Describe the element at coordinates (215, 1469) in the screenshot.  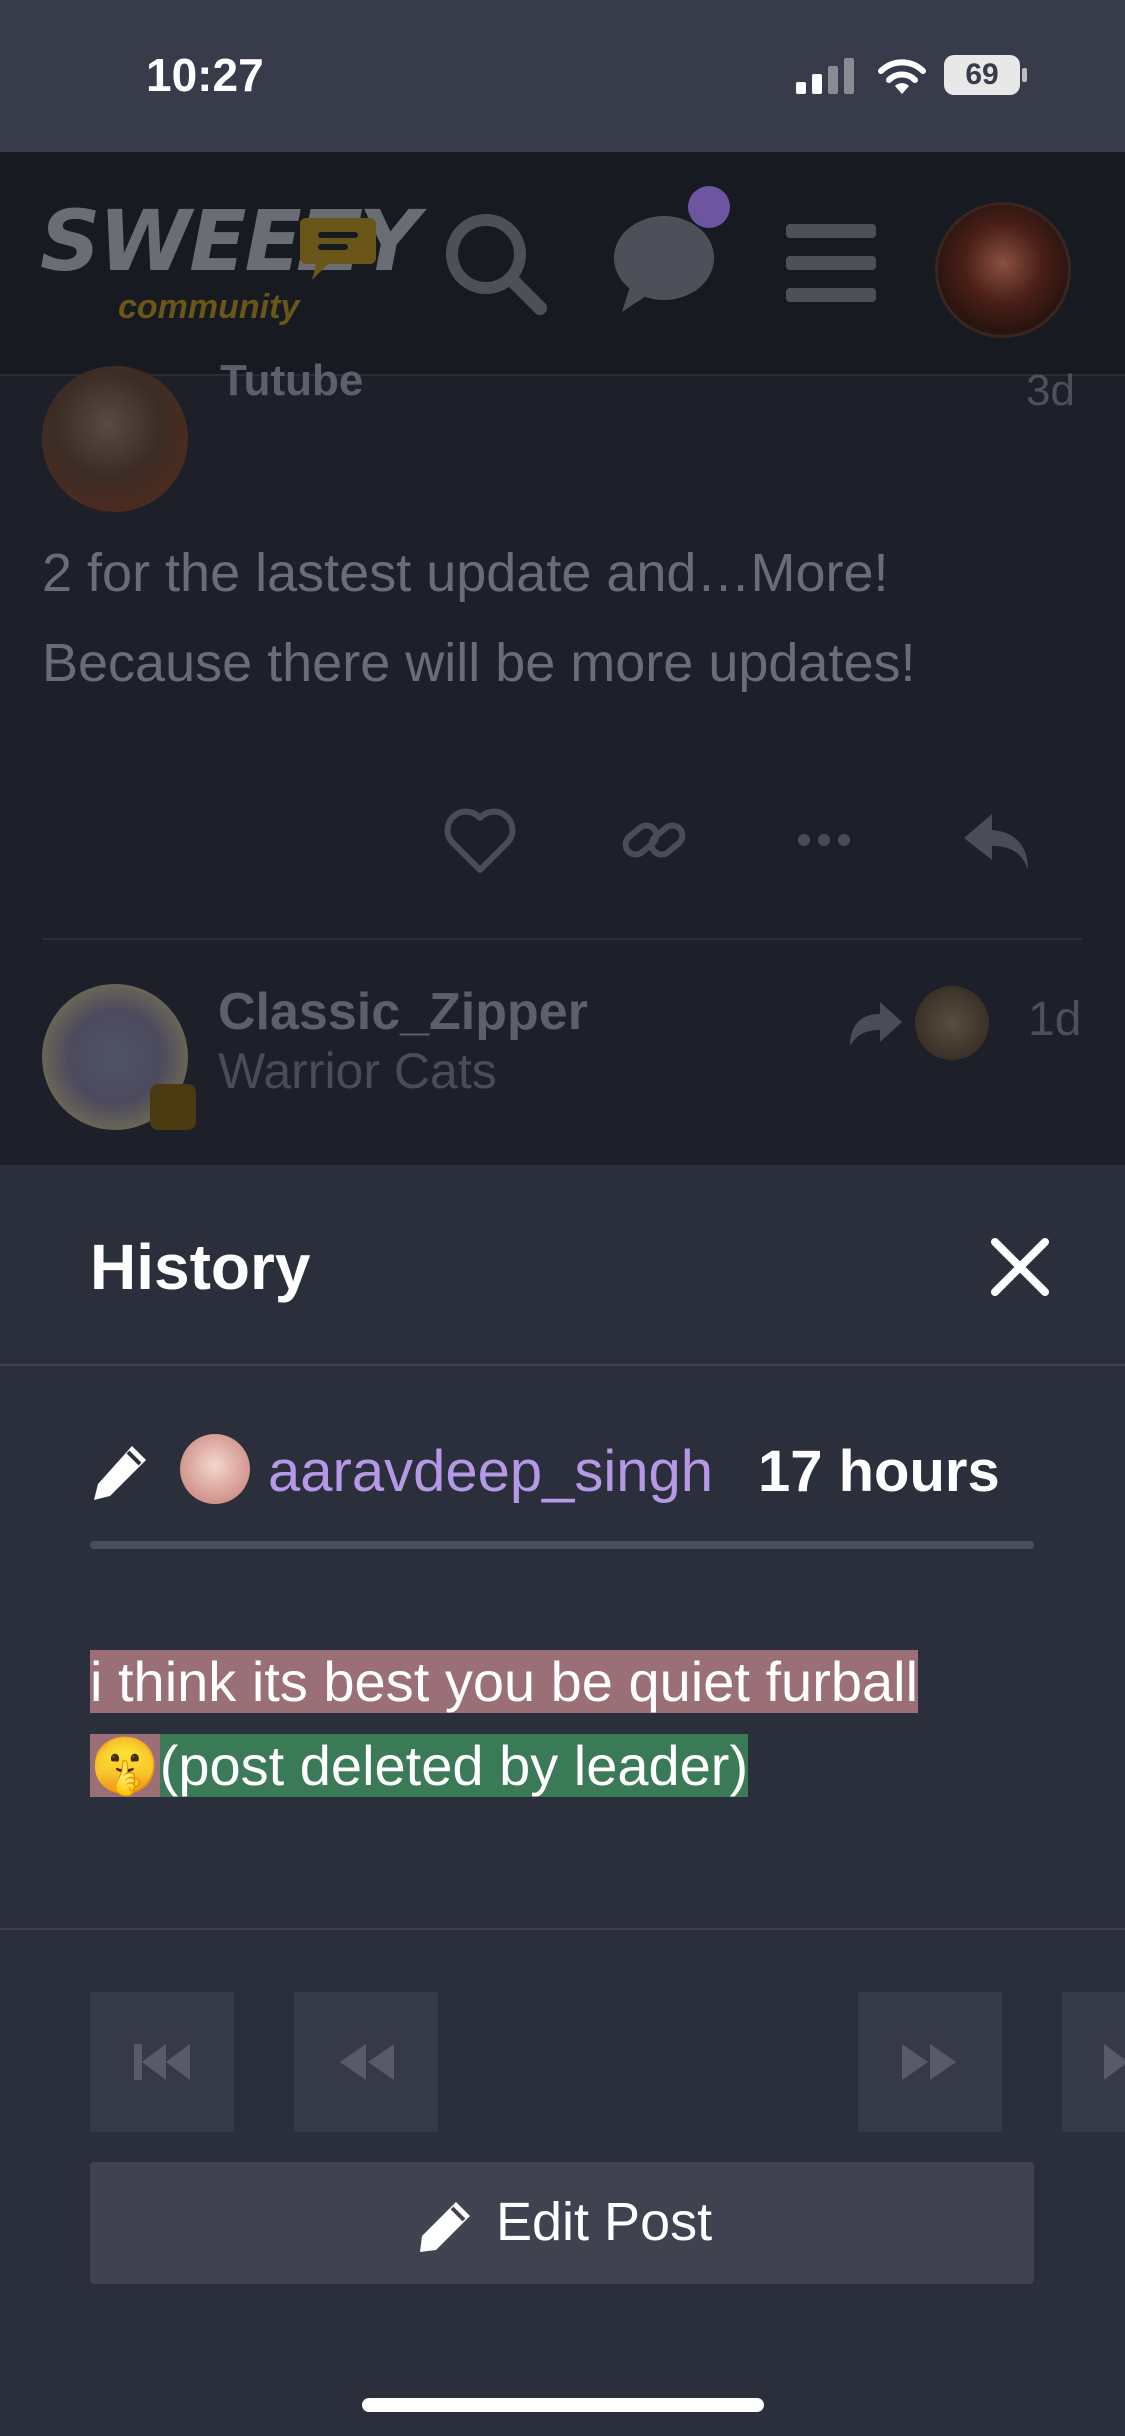
I see `author-avatar` at that location.